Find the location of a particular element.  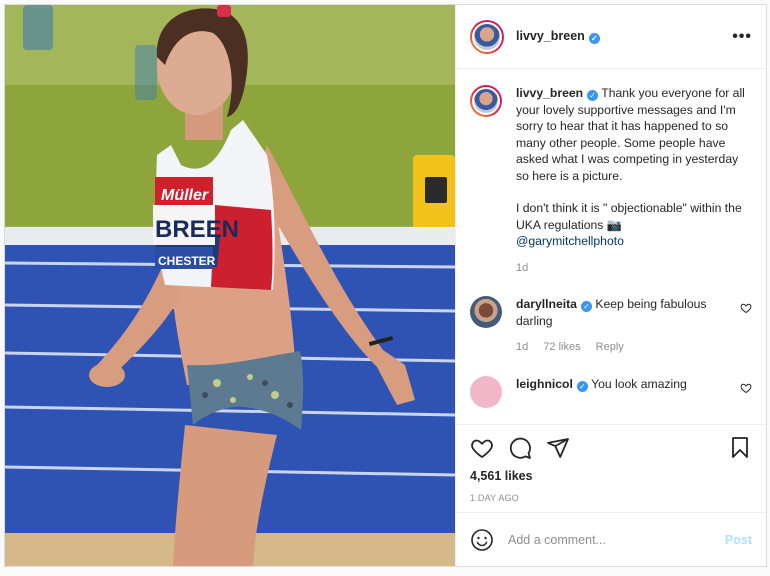

post-timestamp: 1 DAY AGO is located at coordinates (611, 498).